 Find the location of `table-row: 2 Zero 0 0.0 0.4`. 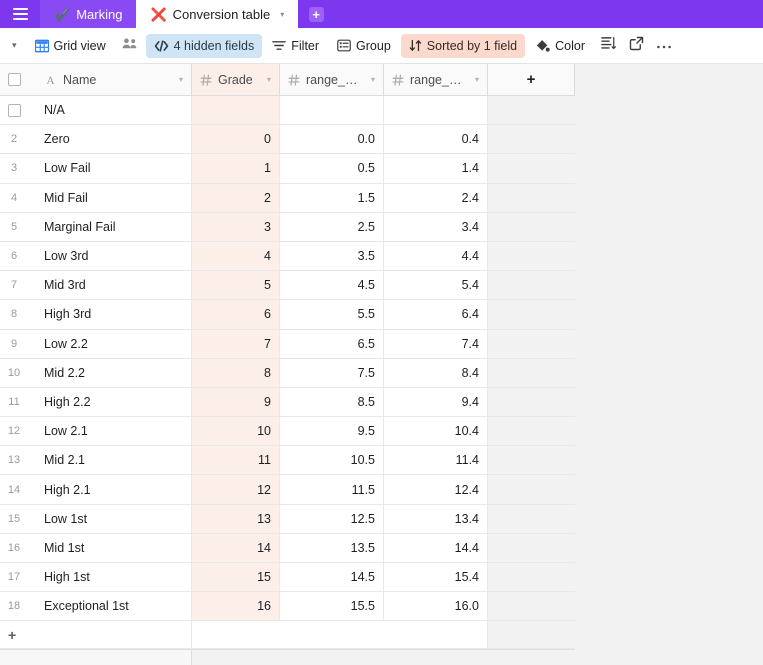

table-row: 2 Zero 0 0.0 0.4 is located at coordinates (287, 140).